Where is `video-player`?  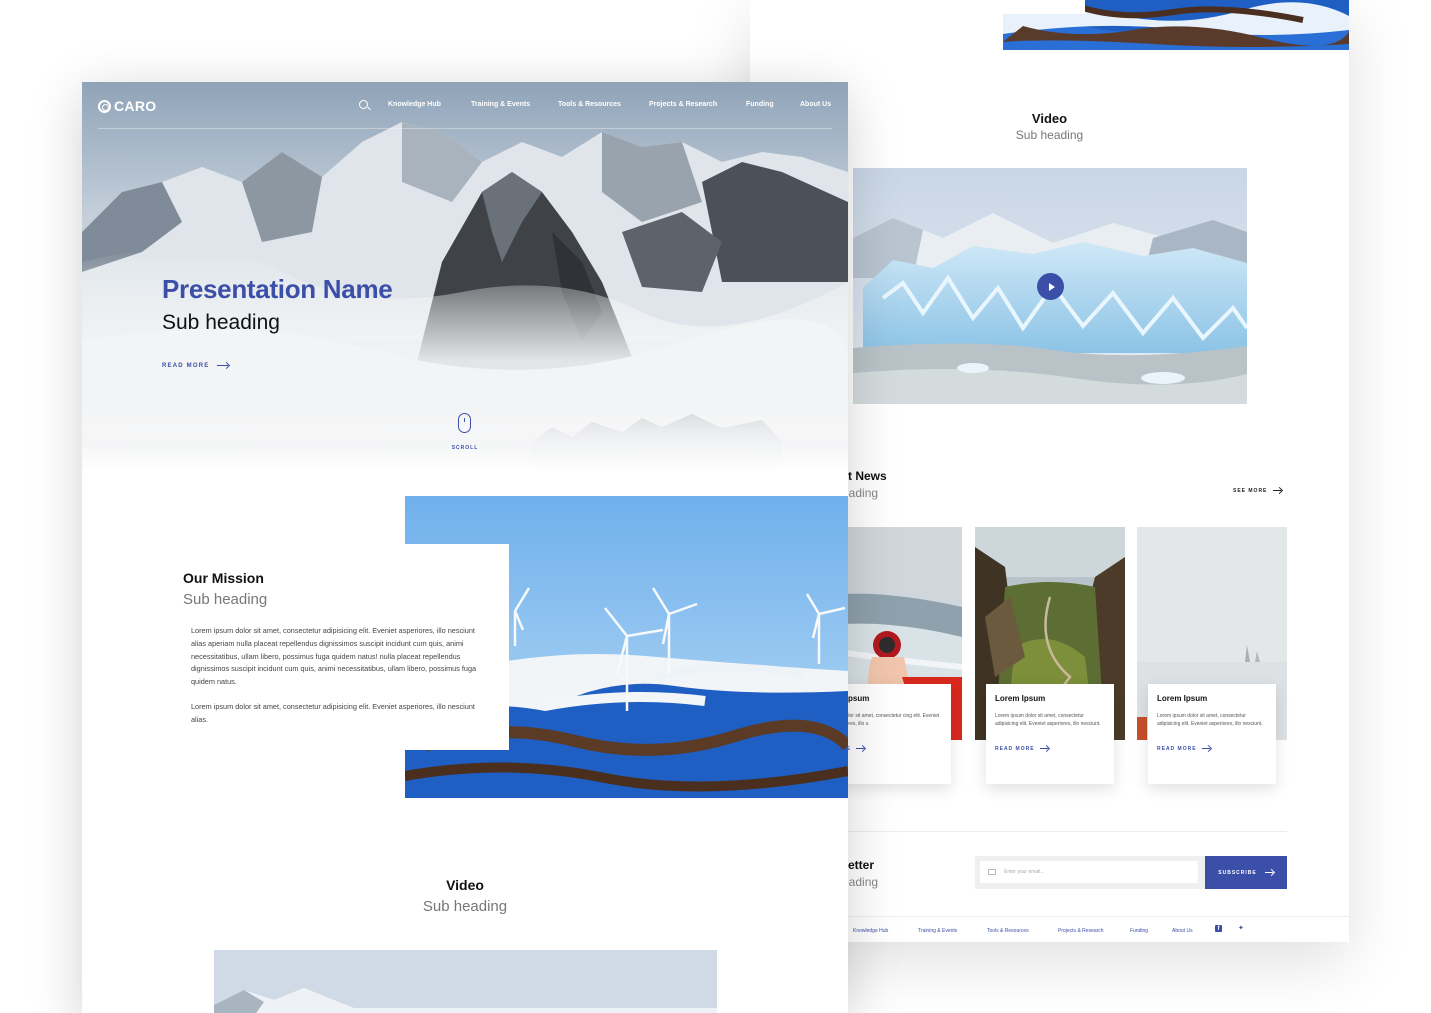 video-player is located at coordinates (1050, 286).